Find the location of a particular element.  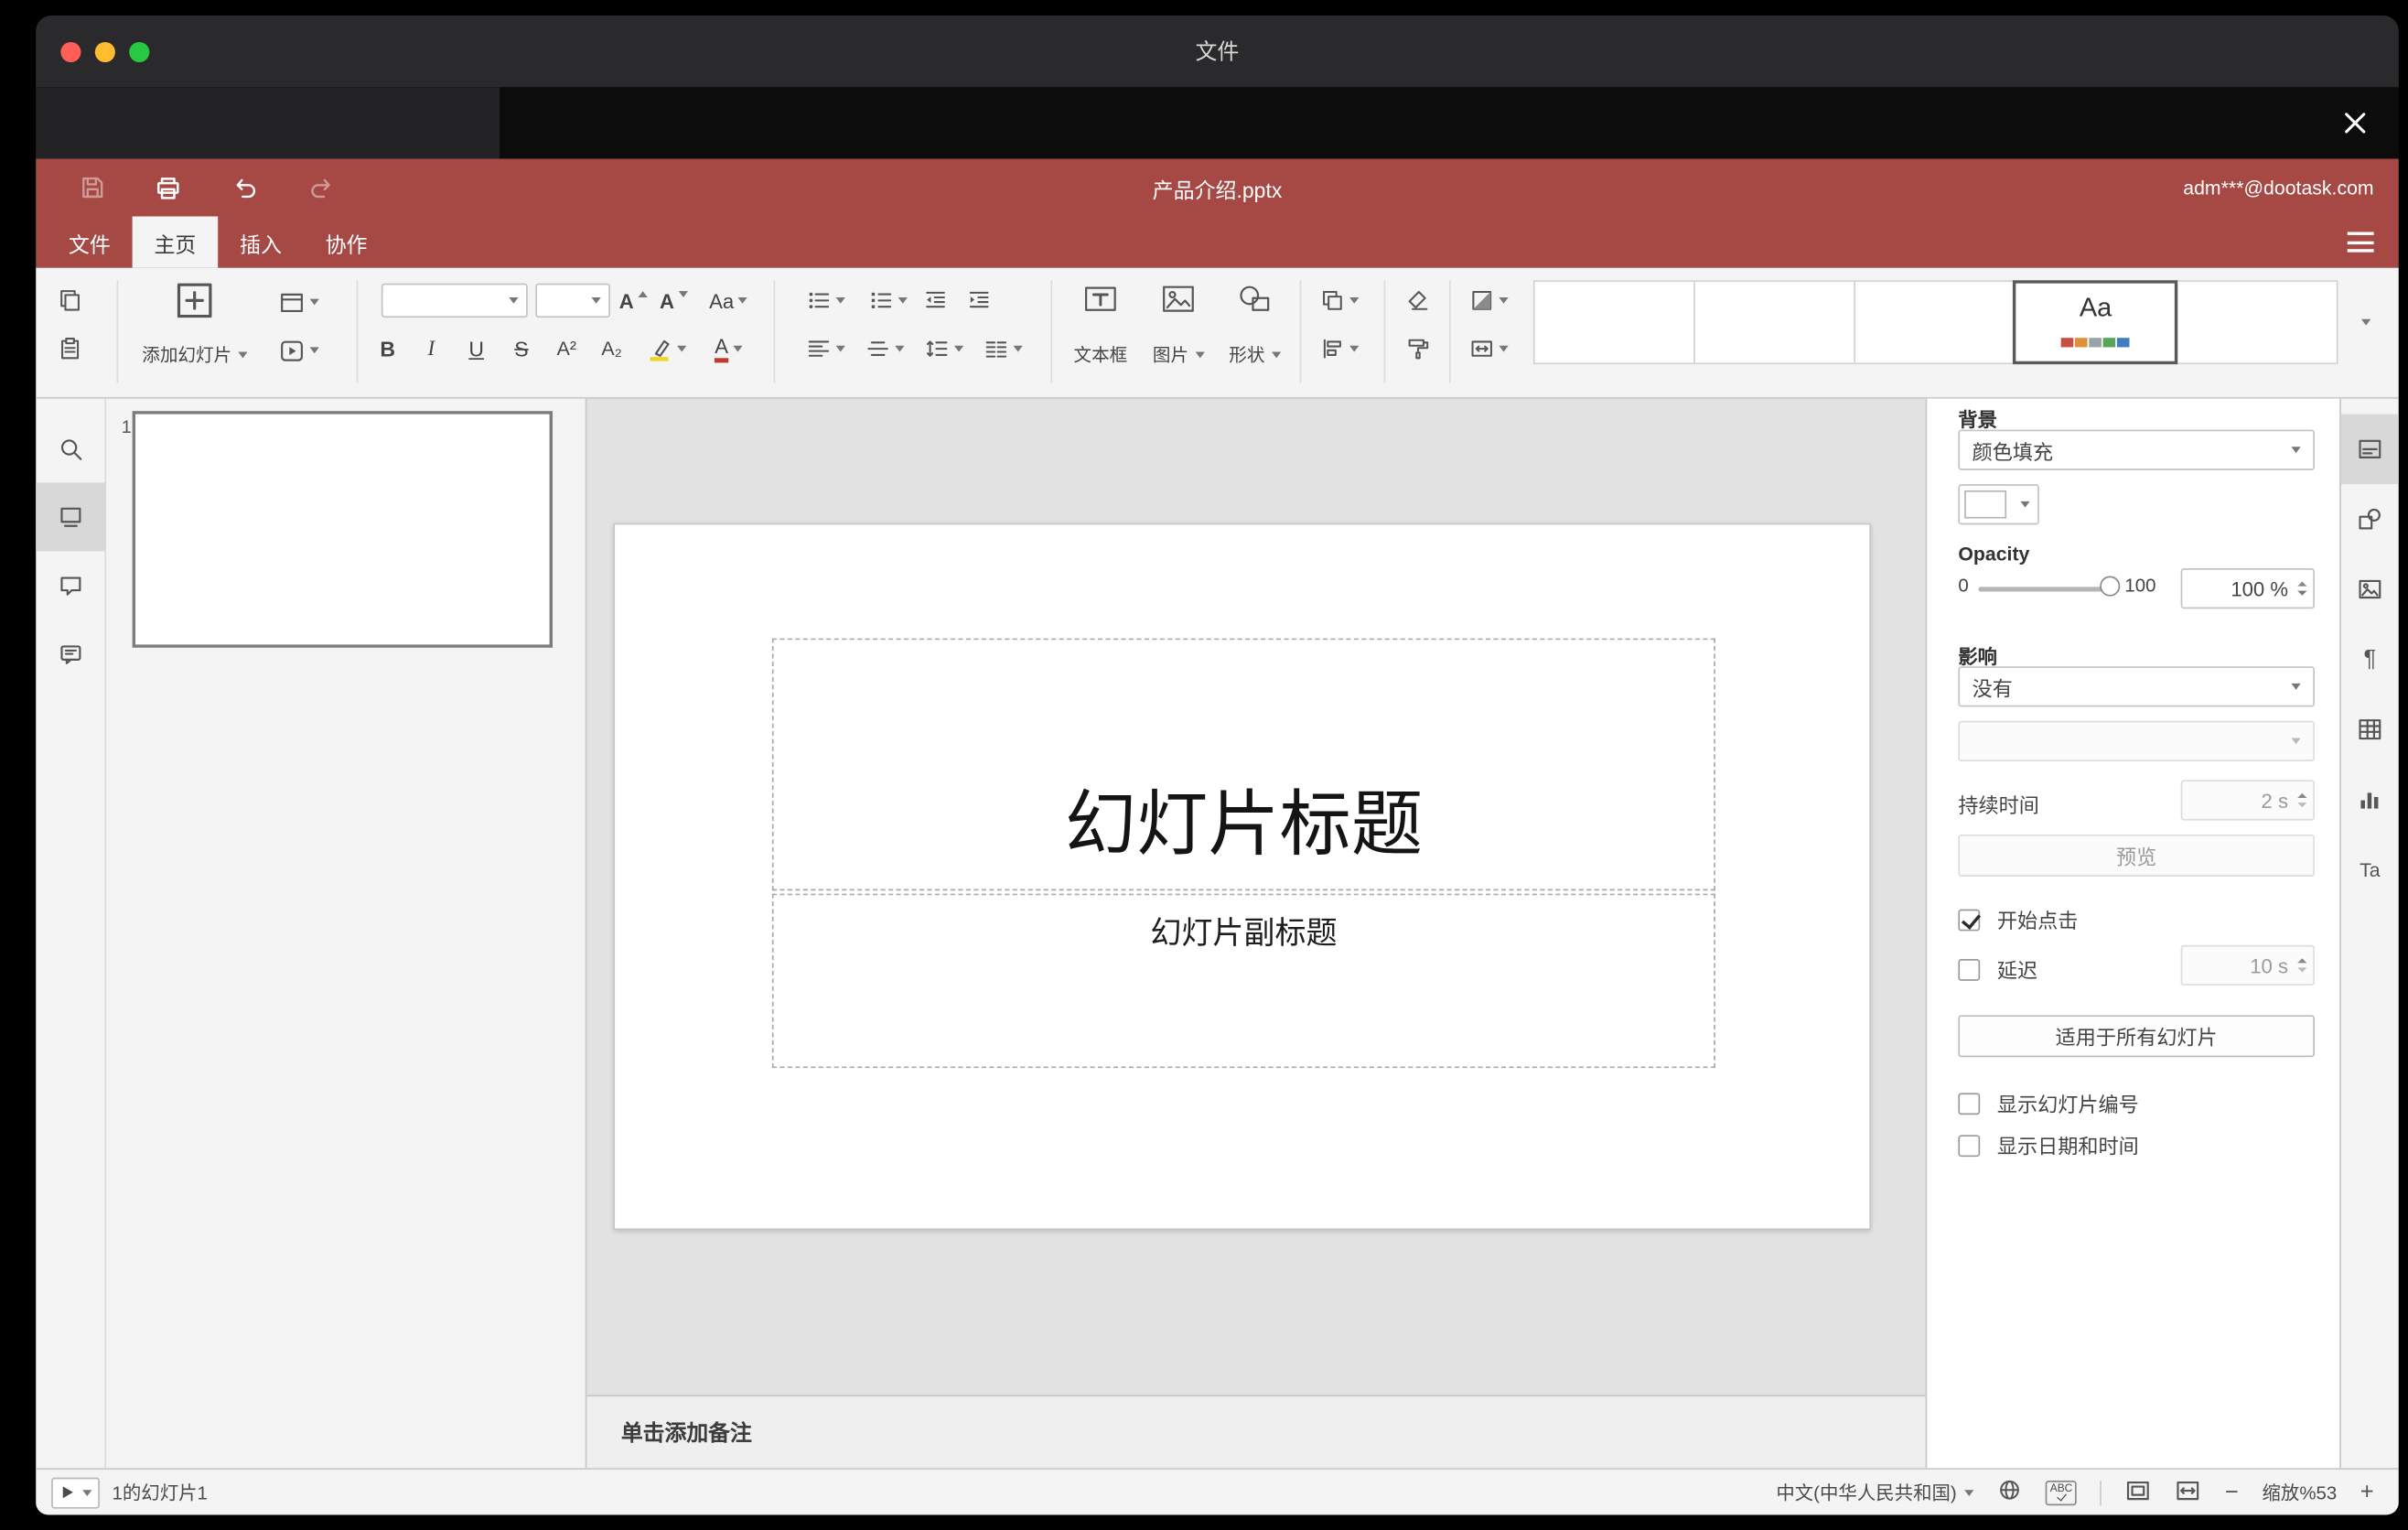

slide-fill-color-button is located at coordinates (1488, 300).